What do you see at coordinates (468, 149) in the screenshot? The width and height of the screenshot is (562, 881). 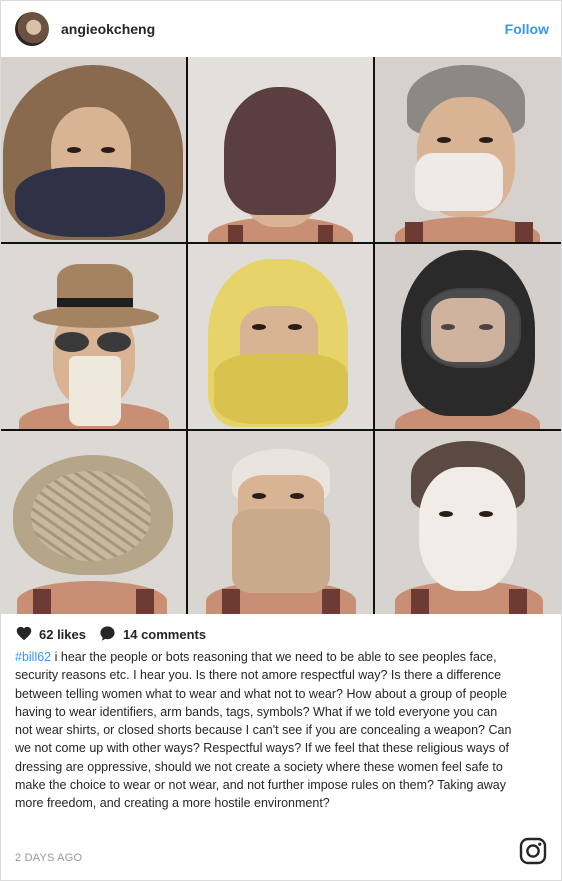 I see `photo-surgical-mask` at bounding box center [468, 149].